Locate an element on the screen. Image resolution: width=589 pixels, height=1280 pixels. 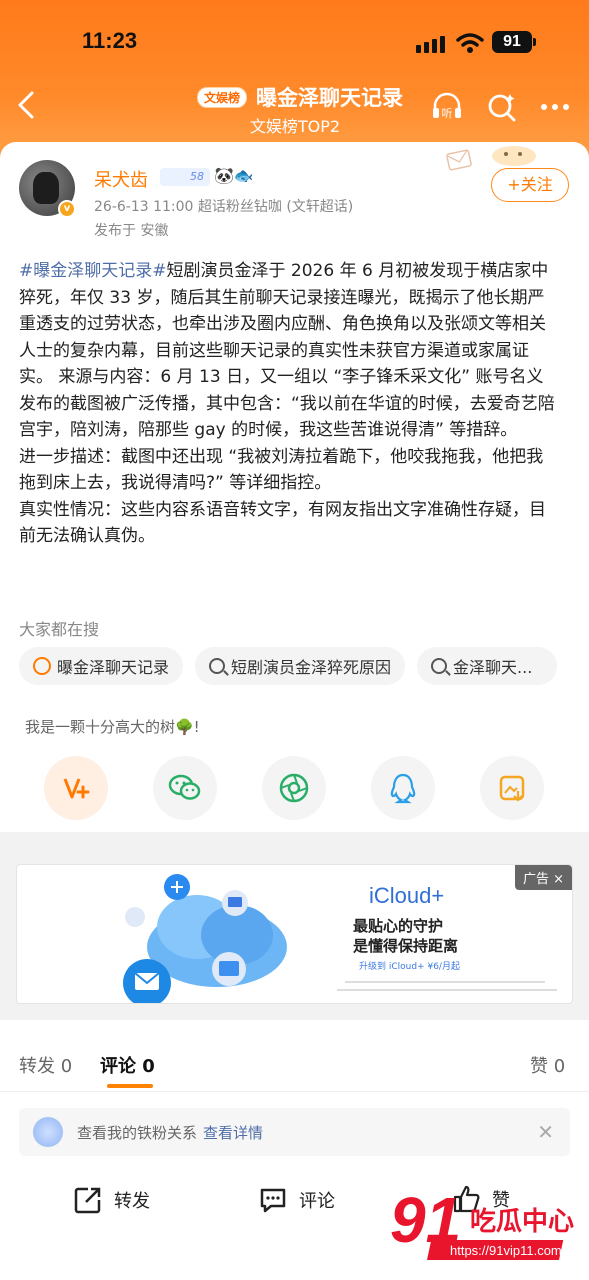
ad-subtext: 升级到 iCloud+ ¥6/月起 is located at coordinates (409, 967).